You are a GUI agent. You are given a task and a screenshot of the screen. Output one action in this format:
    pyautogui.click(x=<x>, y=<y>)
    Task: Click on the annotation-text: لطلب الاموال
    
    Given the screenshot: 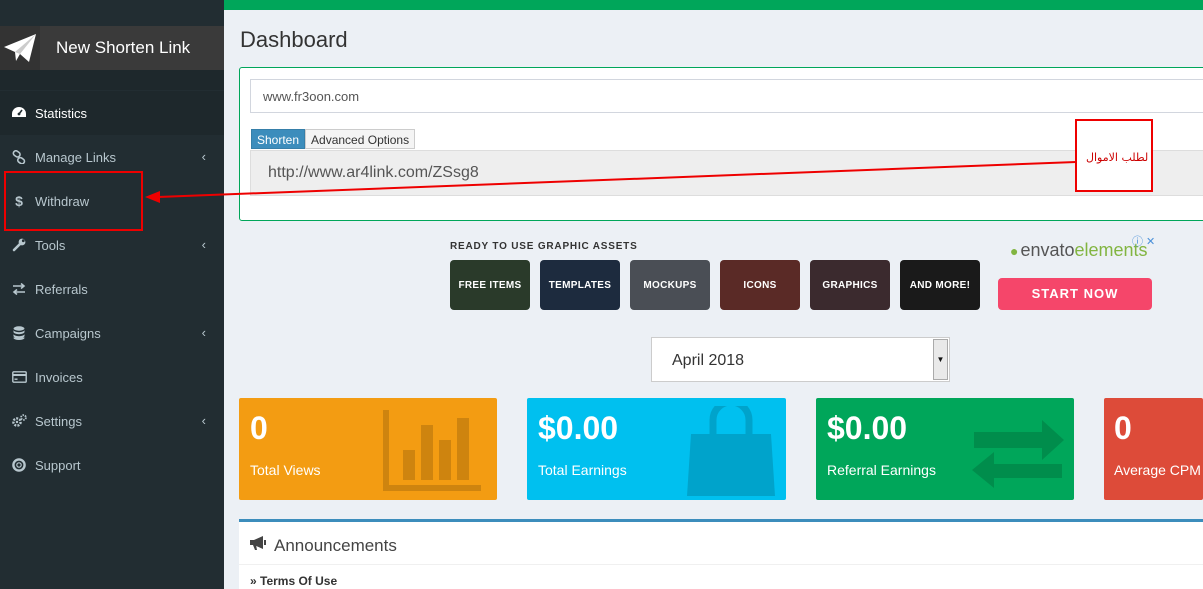 What is the action you would take?
    pyautogui.click(x=1117, y=157)
    